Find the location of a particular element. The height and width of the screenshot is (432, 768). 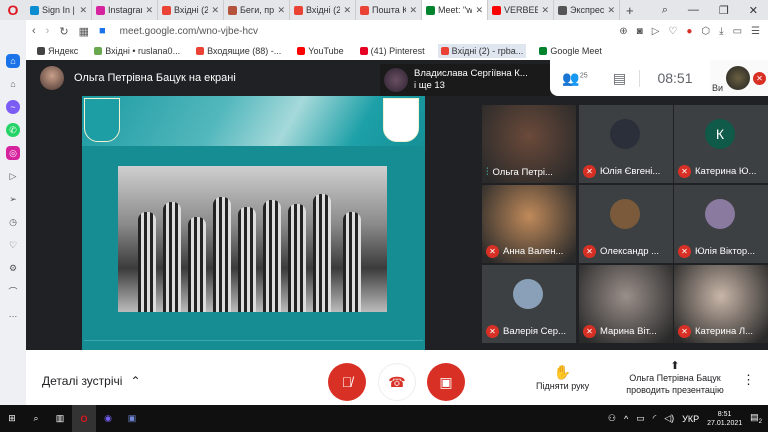

bookmark-item: (41) Pinterest is located at coordinates (392, 51).